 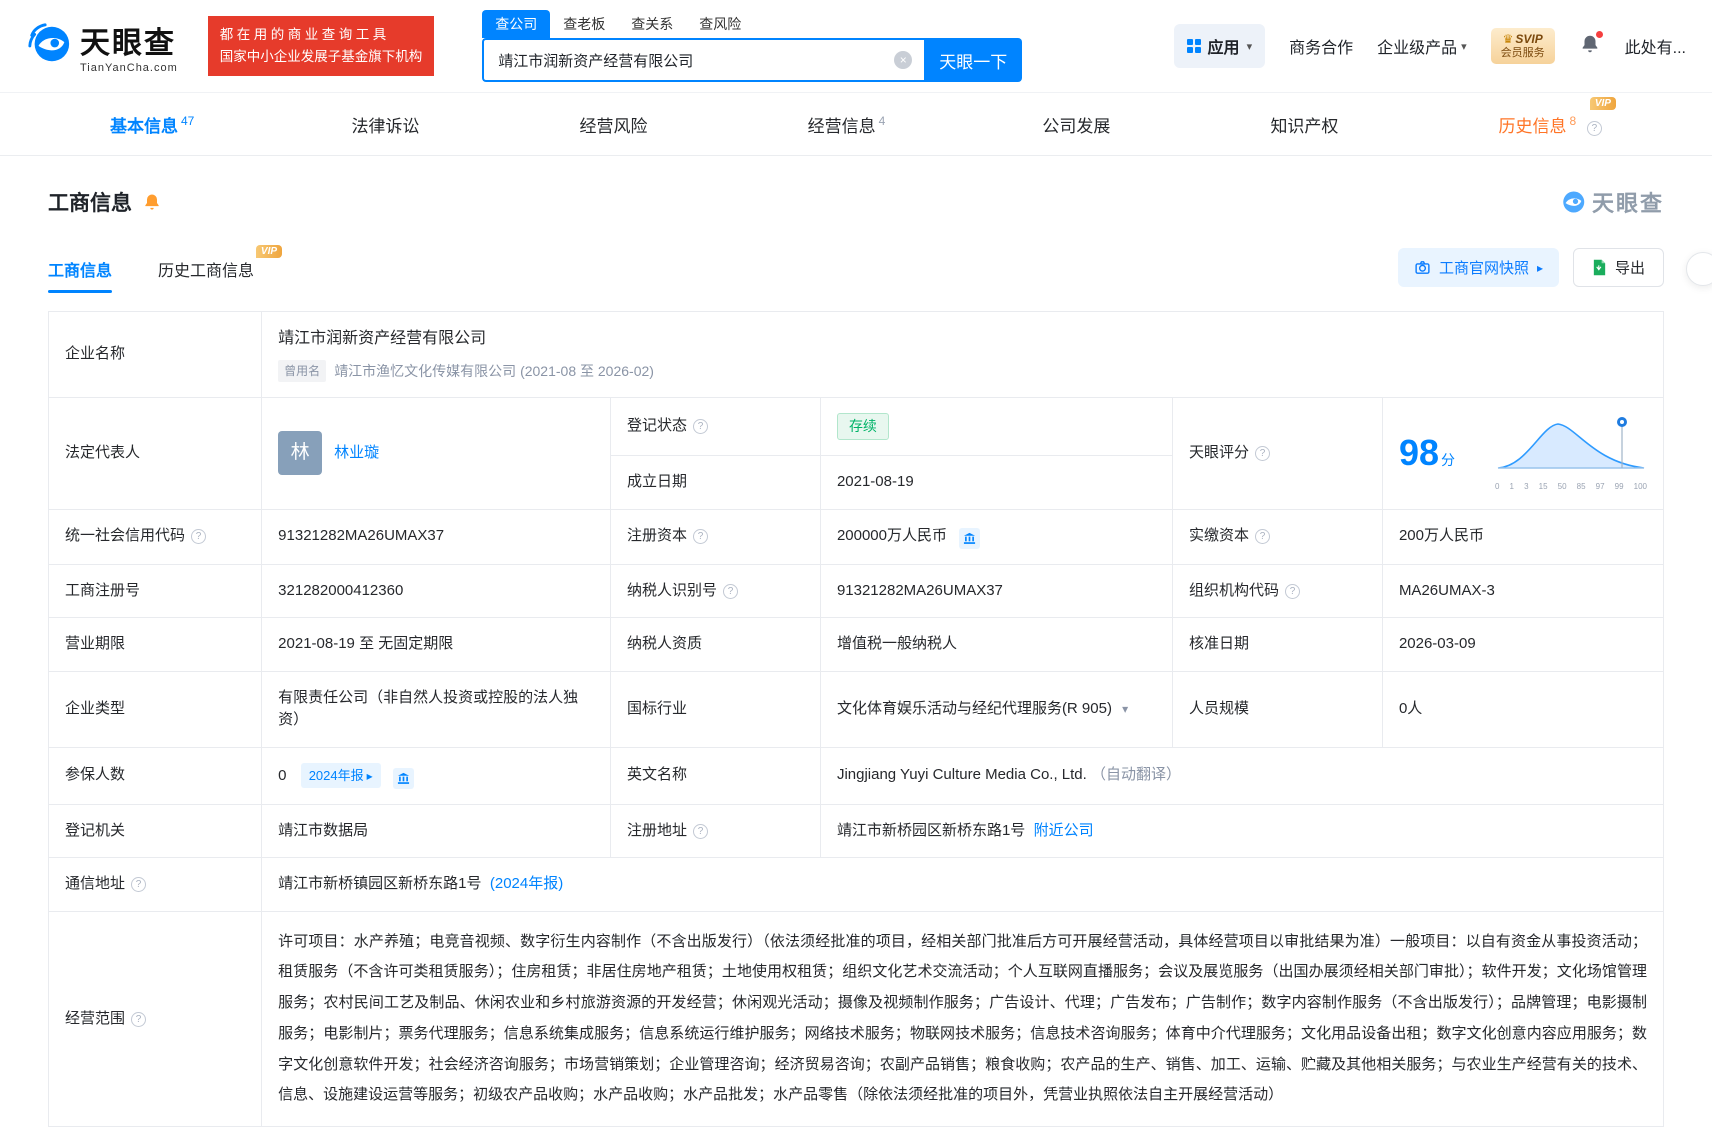 What do you see at coordinates (703, 60) in the screenshot?
I see `search-input` at bounding box center [703, 60].